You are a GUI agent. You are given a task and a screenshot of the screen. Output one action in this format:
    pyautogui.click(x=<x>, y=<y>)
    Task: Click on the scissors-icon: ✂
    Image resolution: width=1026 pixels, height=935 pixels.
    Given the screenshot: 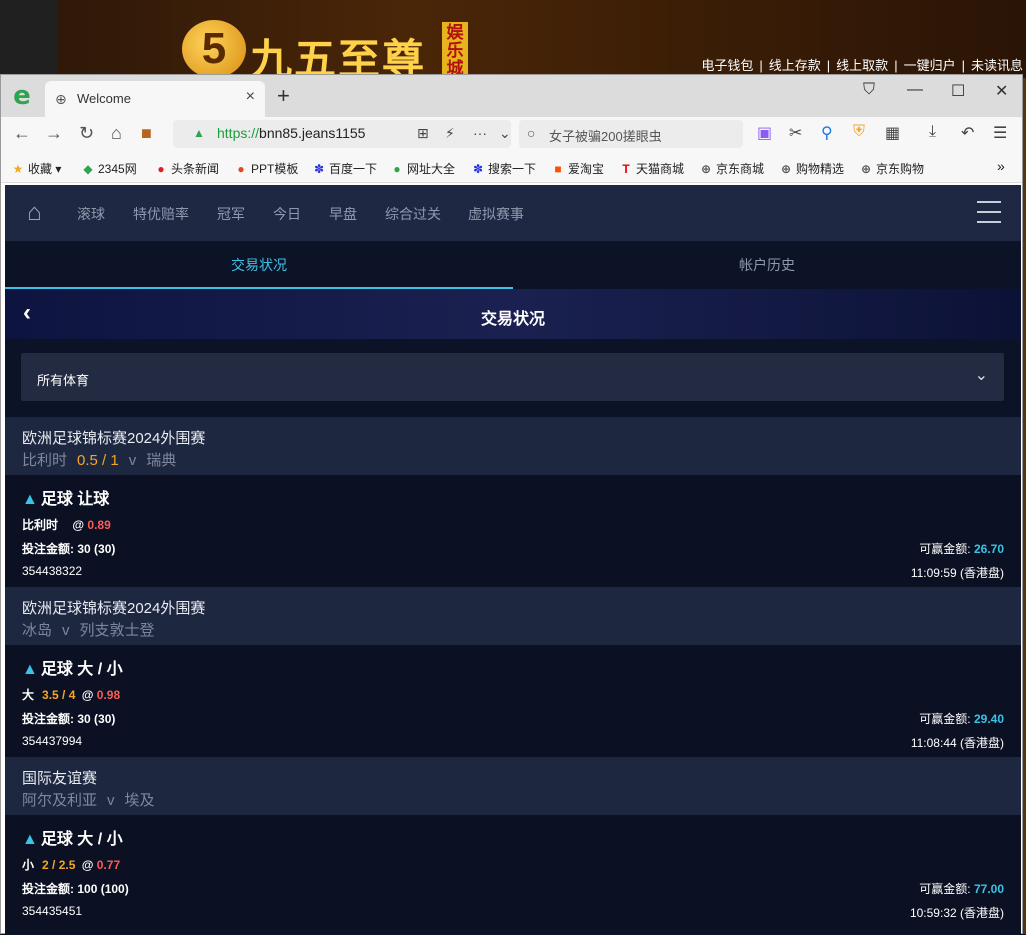 What is the action you would take?
    pyautogui.click(x=795, y=133)
    